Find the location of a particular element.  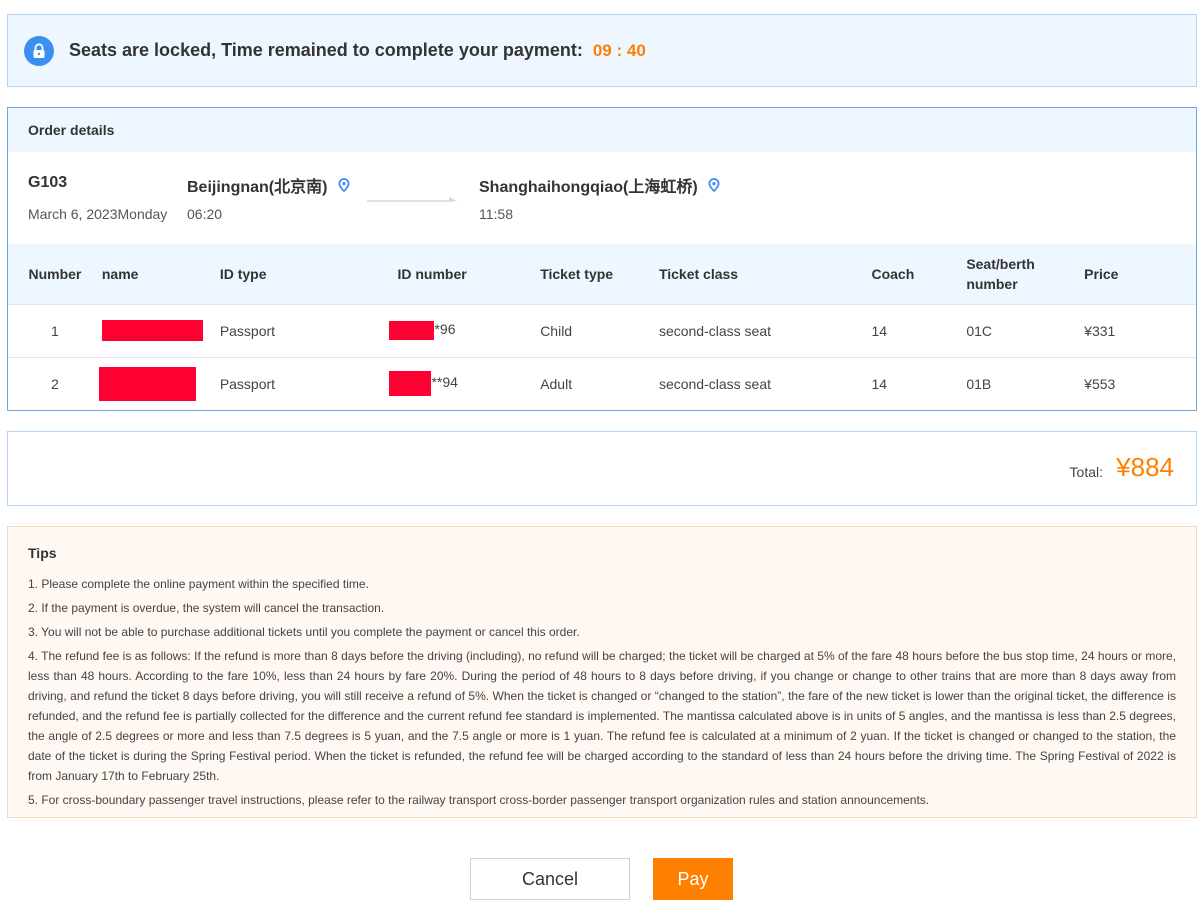

order-details-title: Order details is located at coordinates (602, 130).